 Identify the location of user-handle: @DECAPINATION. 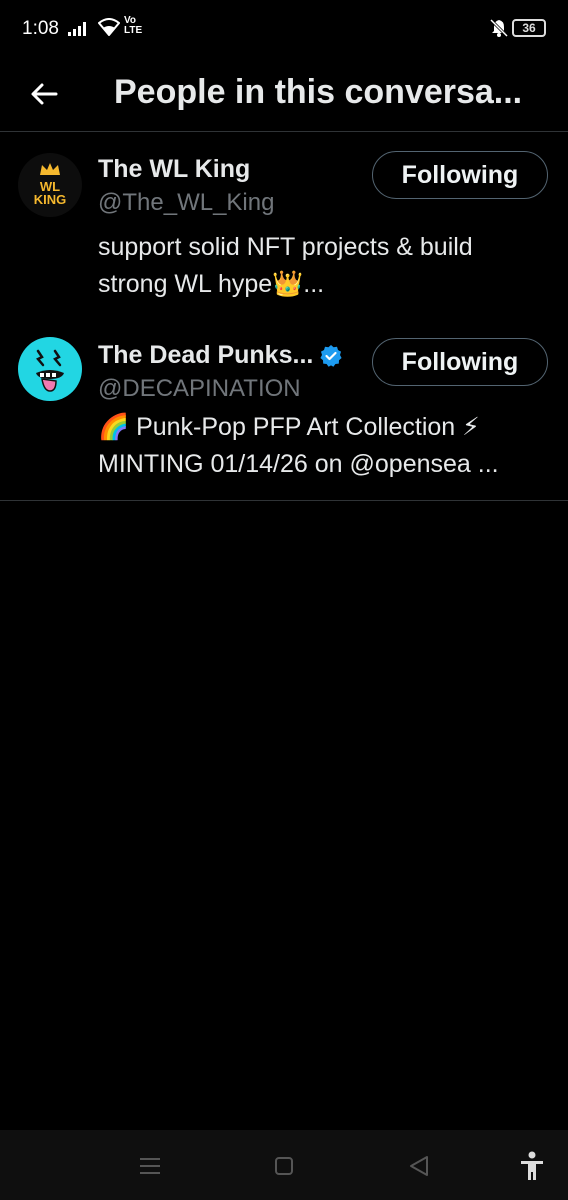
(199, 388).